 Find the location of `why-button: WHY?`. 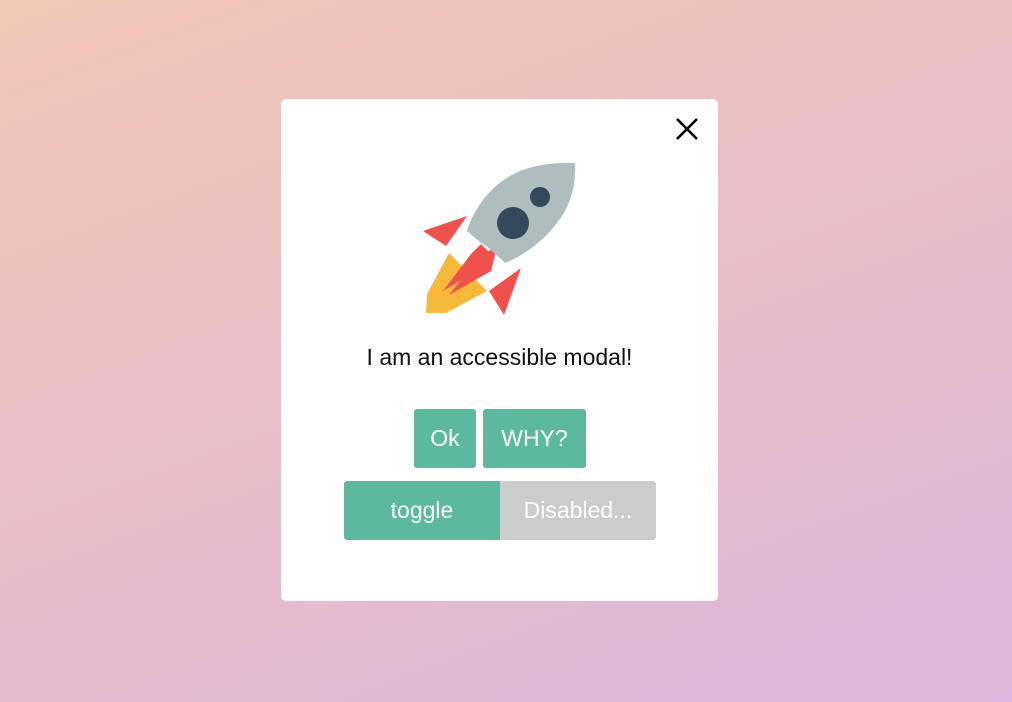

why-button: WHY? is located at coordinates (534, 438).